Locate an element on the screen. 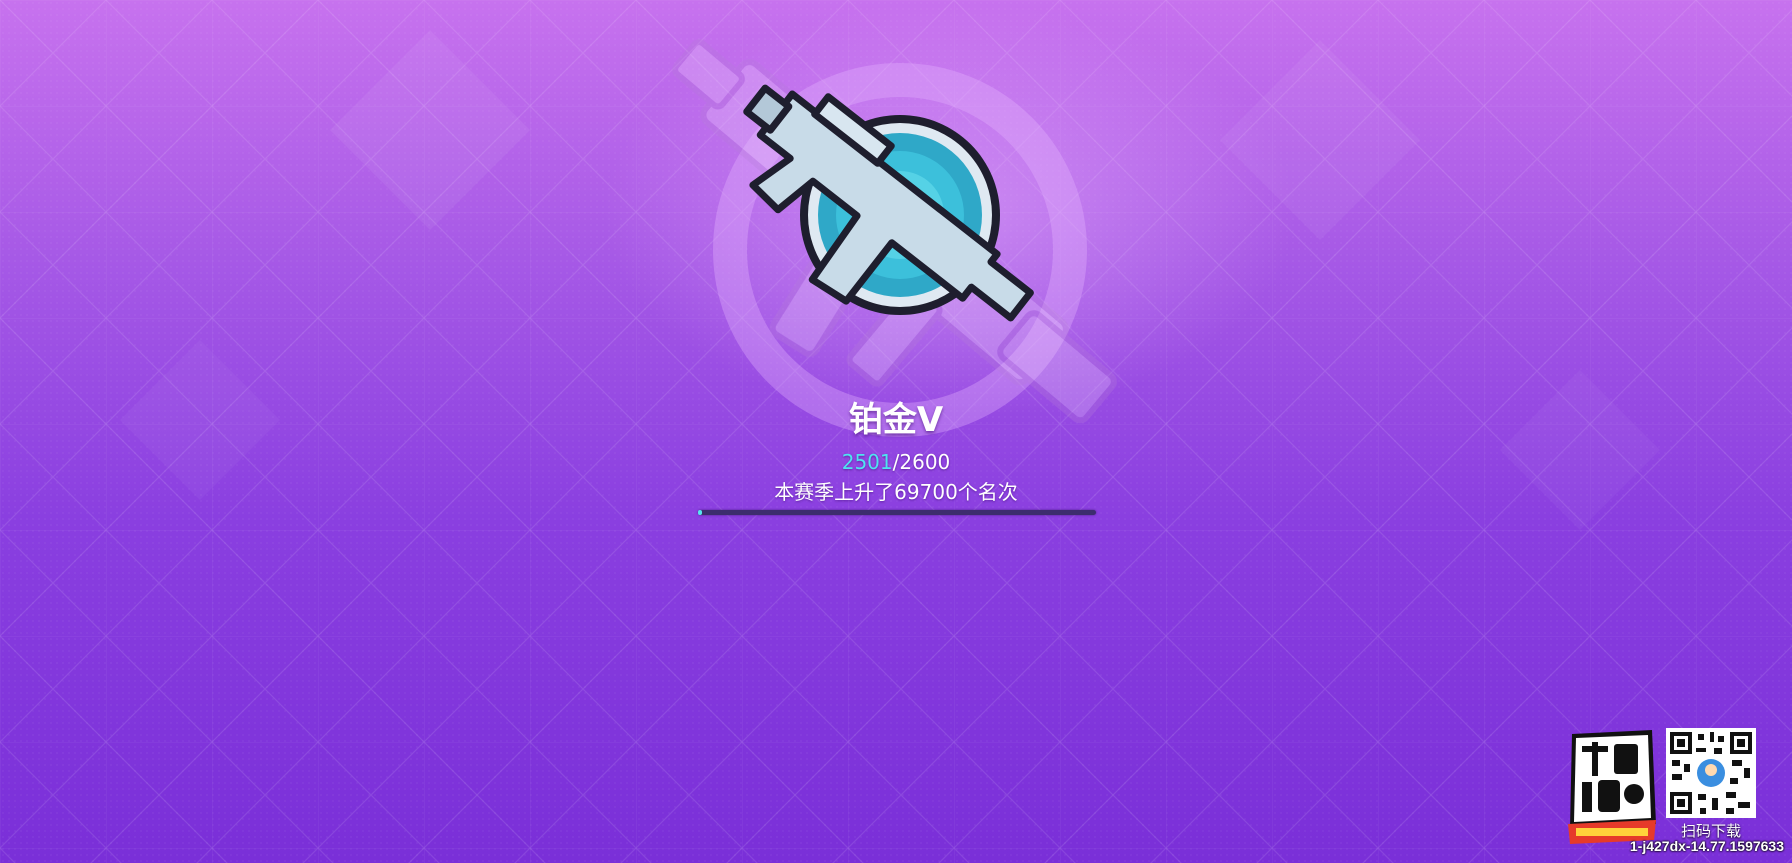  rank-title: 铂金V is located at coordinates (896, 420).